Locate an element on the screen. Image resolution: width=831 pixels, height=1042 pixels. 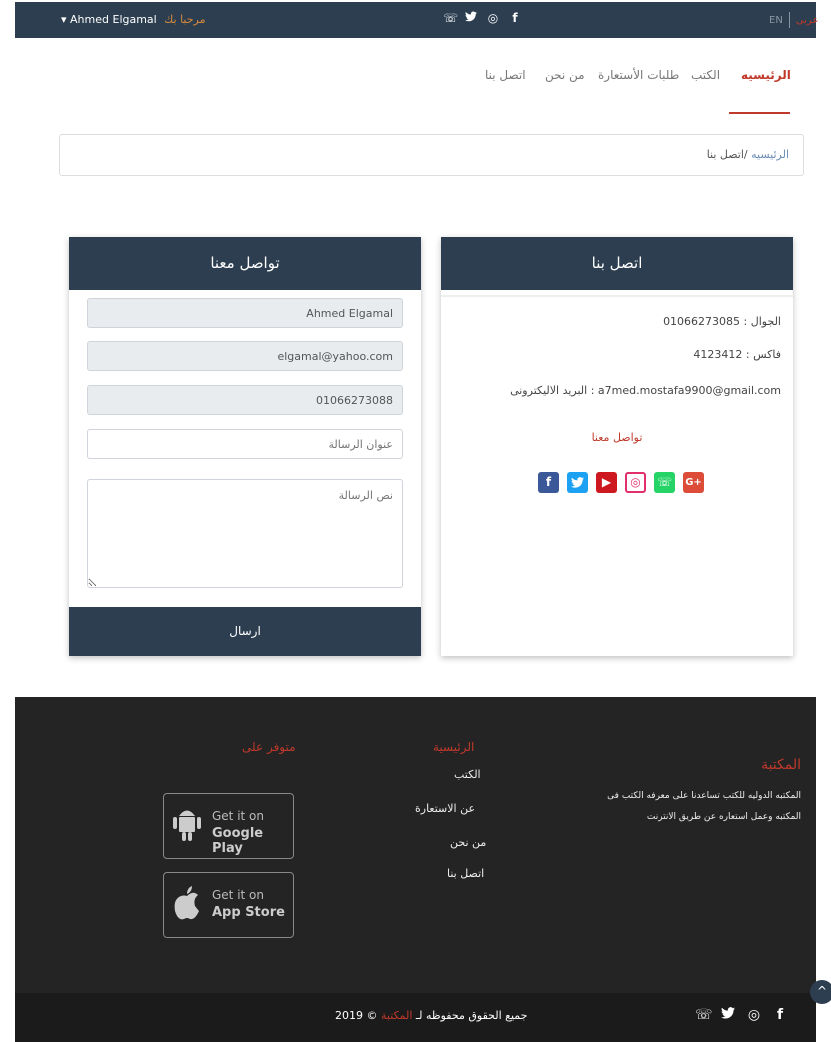
subject-input is located at coordinates (245, 444).